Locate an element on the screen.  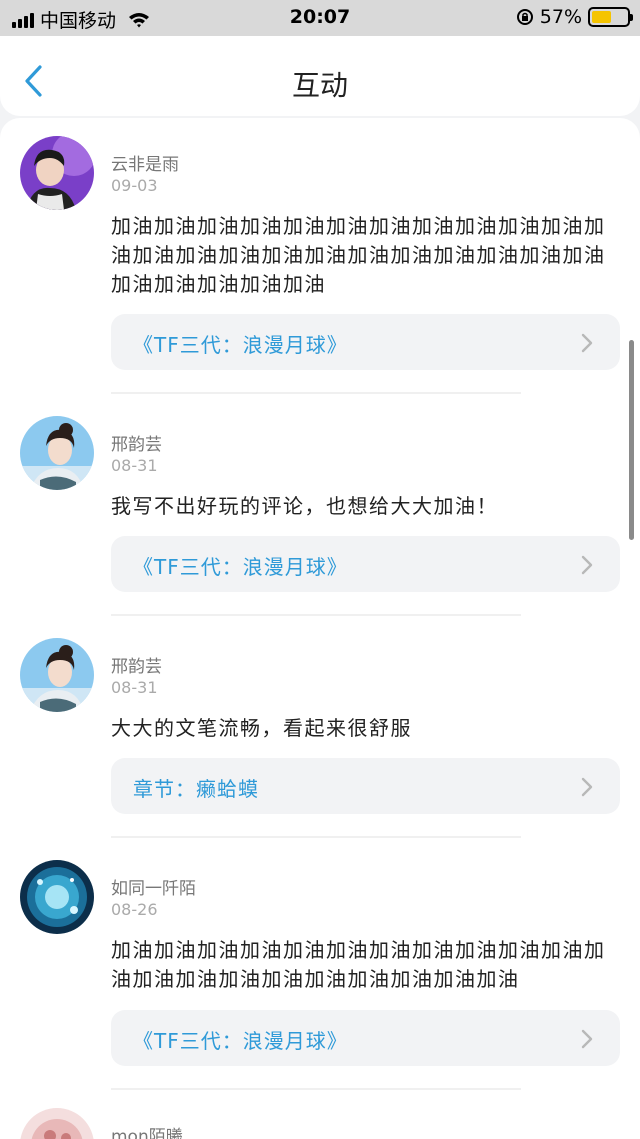
battery-icon is located at coordinates (610, 17).